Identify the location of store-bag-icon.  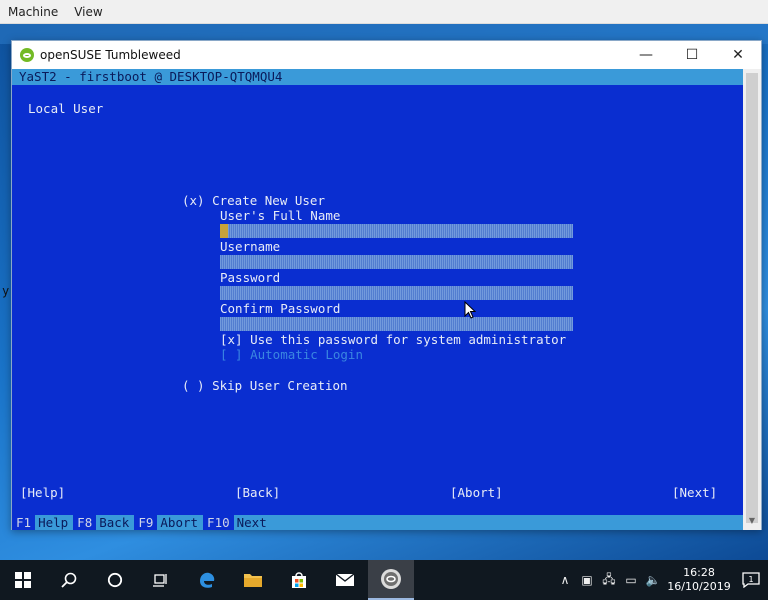
(299, 580).